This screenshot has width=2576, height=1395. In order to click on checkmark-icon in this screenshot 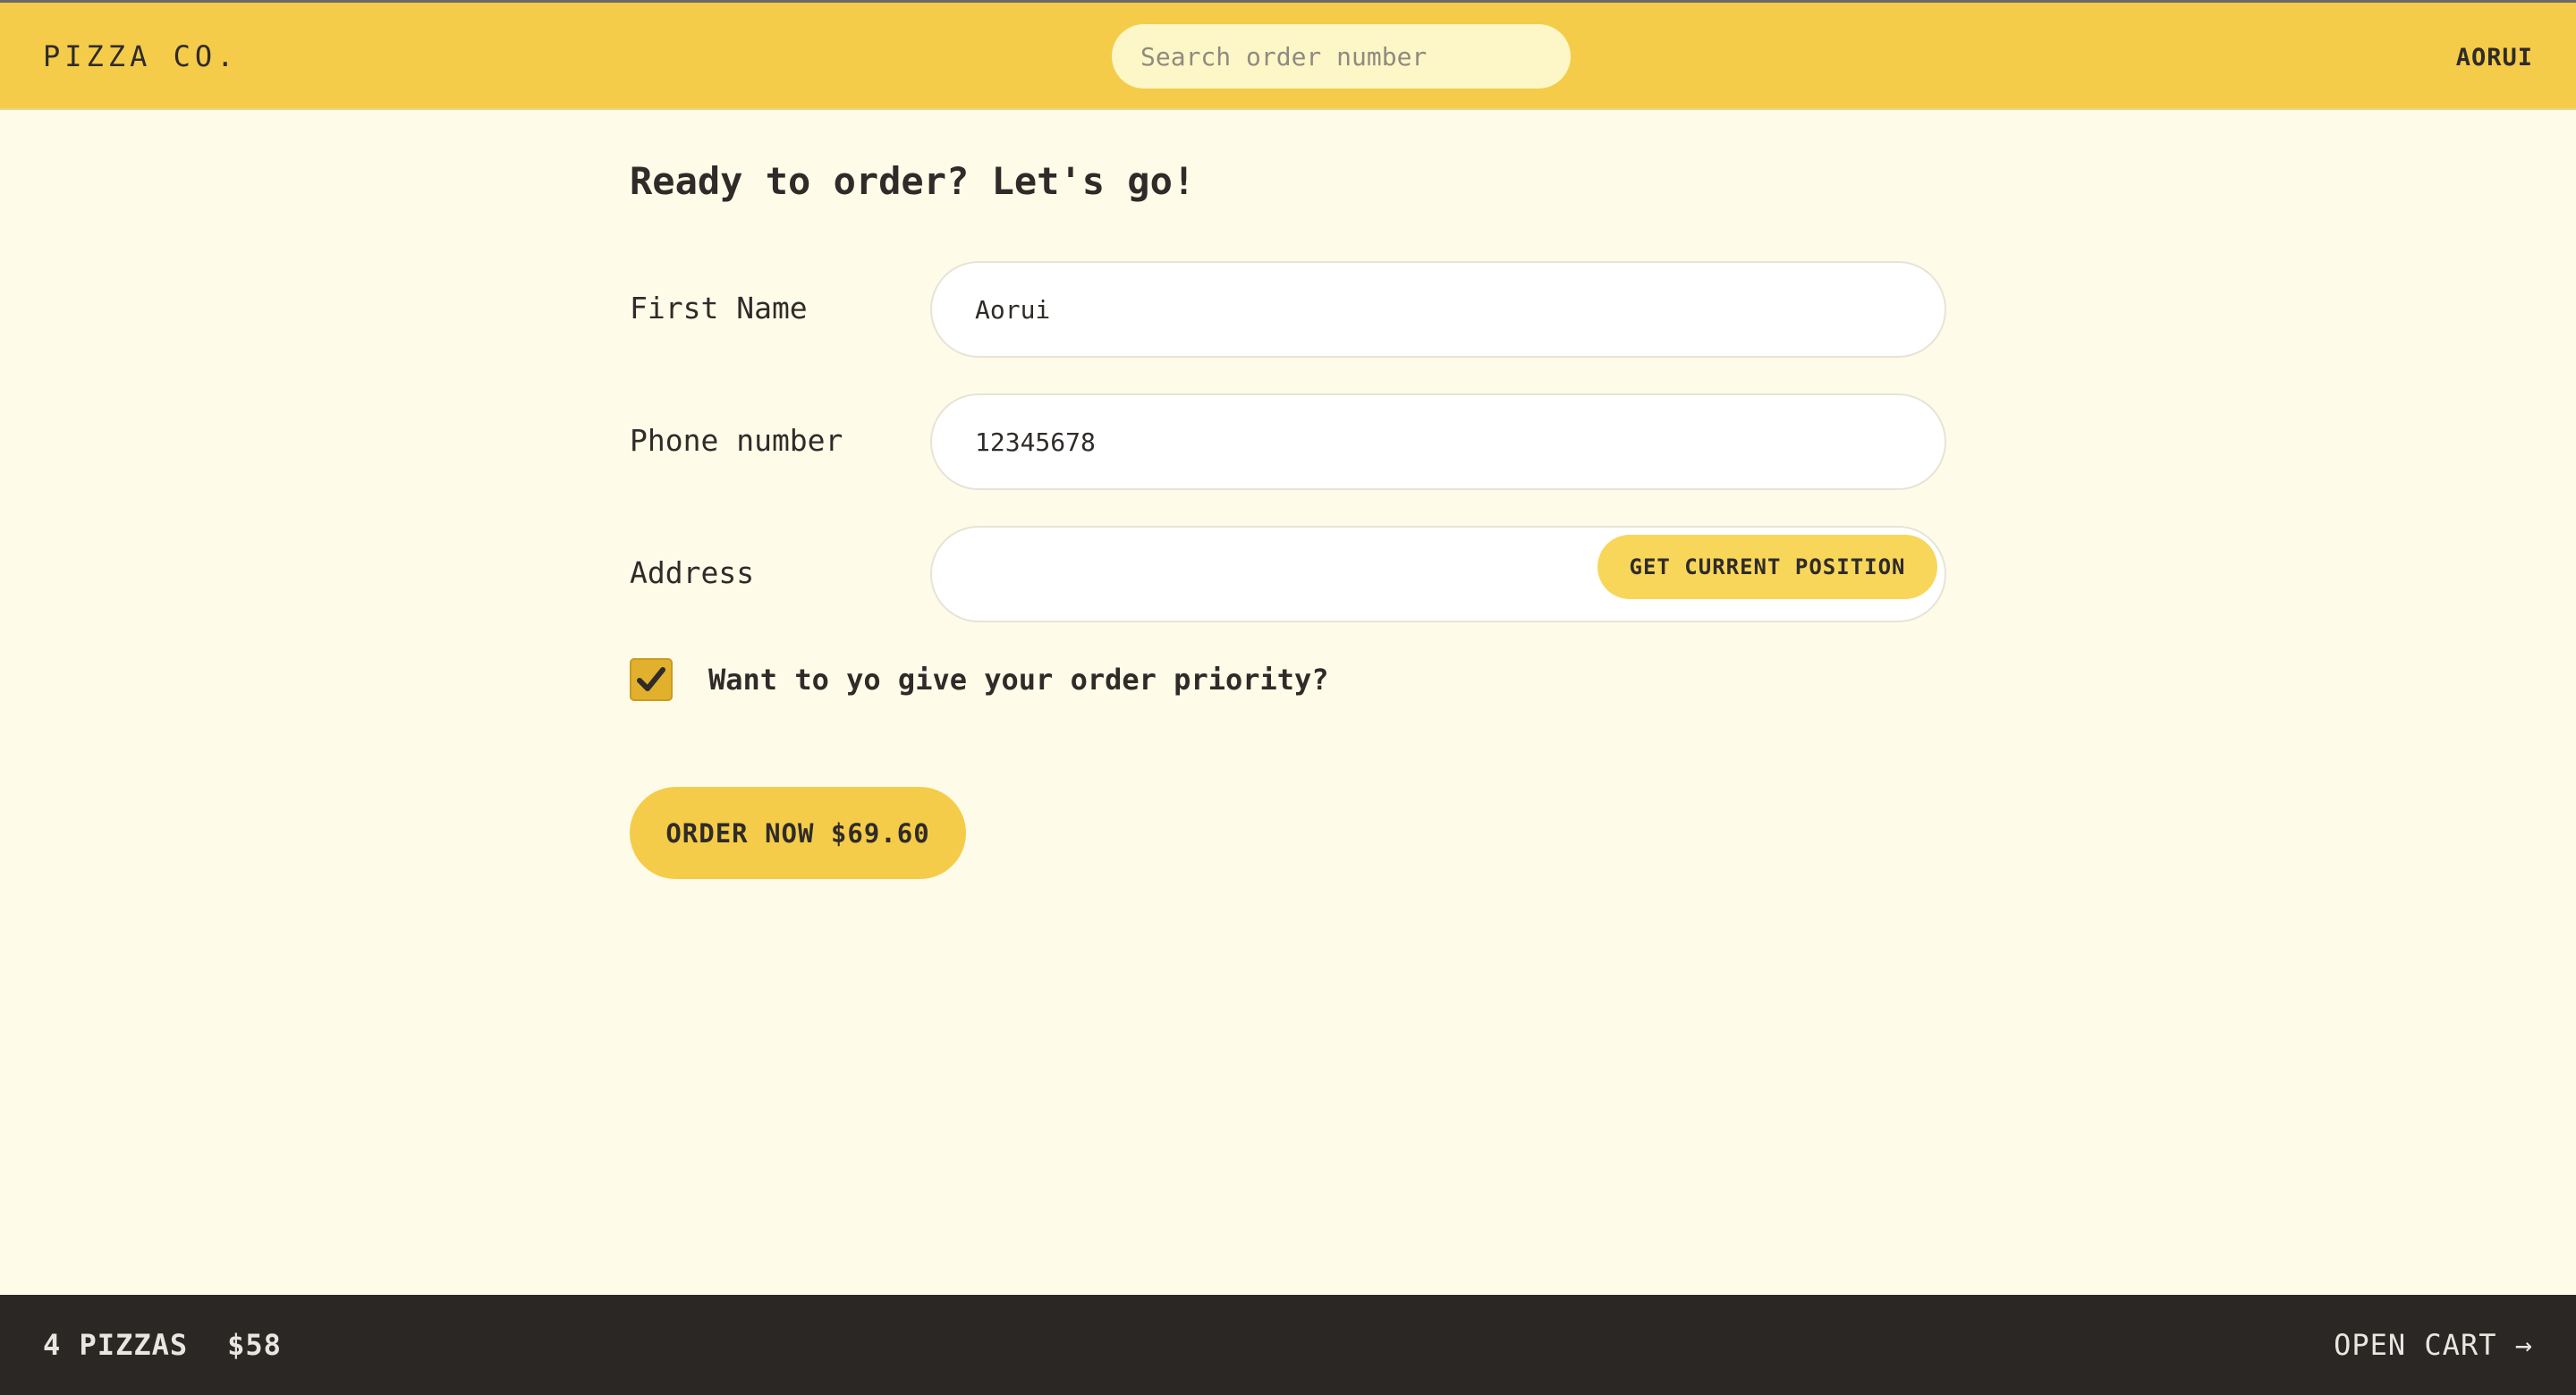, I will do `click(651, 679)`.